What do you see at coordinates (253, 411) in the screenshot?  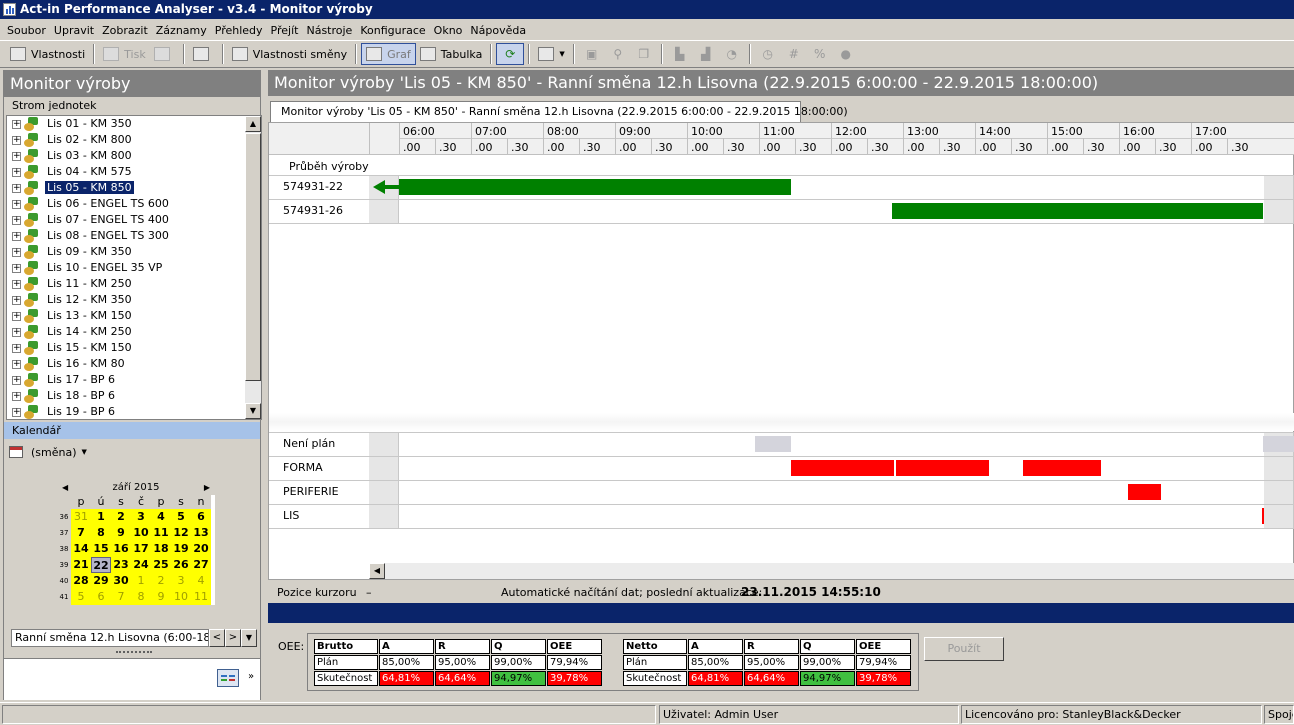 I see `scroll-down-button: ▼` at bounding box center [253, 411].